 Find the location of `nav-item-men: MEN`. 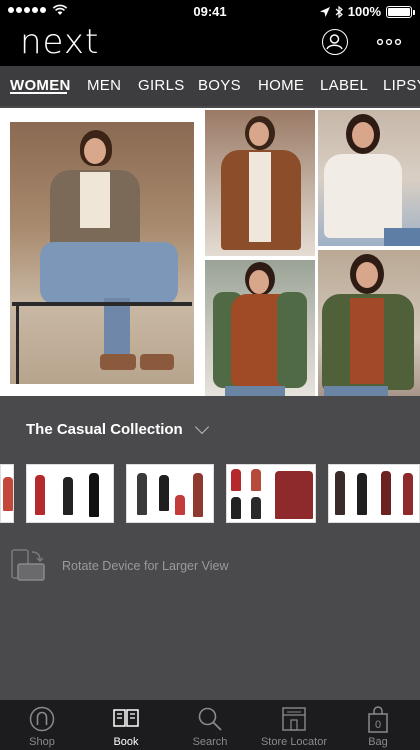

nav-item-men: MEN is located at coordinates (104, 85).